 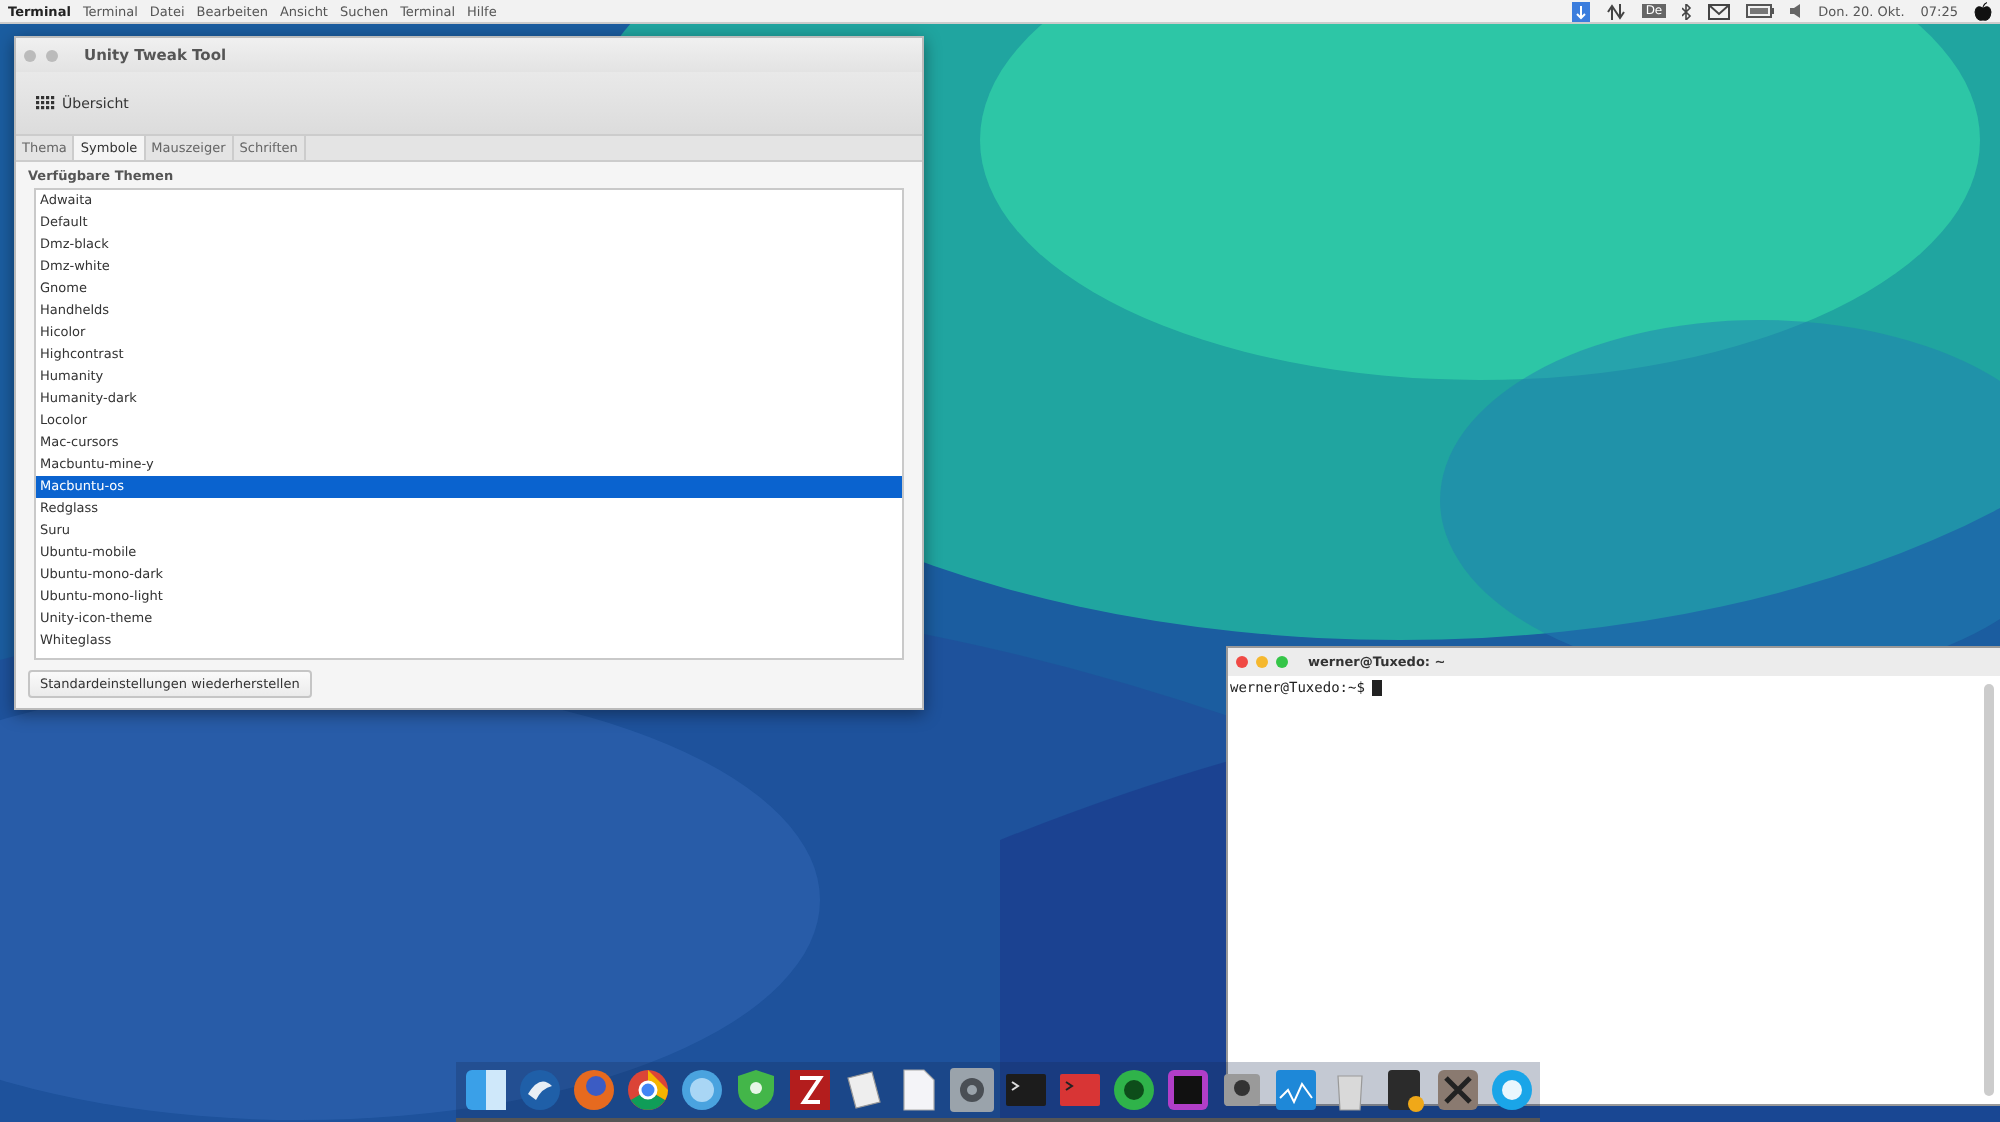 I want to click on bird-icon, so click(x=539, y=1090).